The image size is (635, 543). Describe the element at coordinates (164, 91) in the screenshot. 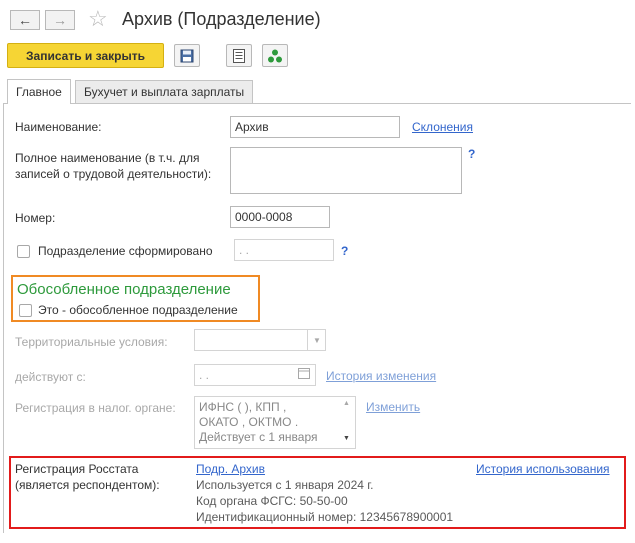

I see `tab-accounting: Бухучет и выплата зарплаты` at that location.